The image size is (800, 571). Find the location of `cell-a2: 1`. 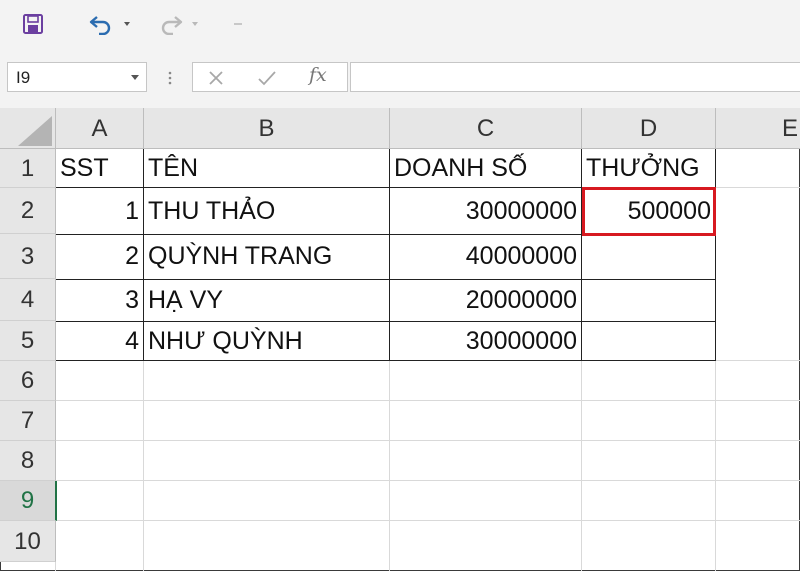

cell-a2: 1 is located at coordinates (99, 211).